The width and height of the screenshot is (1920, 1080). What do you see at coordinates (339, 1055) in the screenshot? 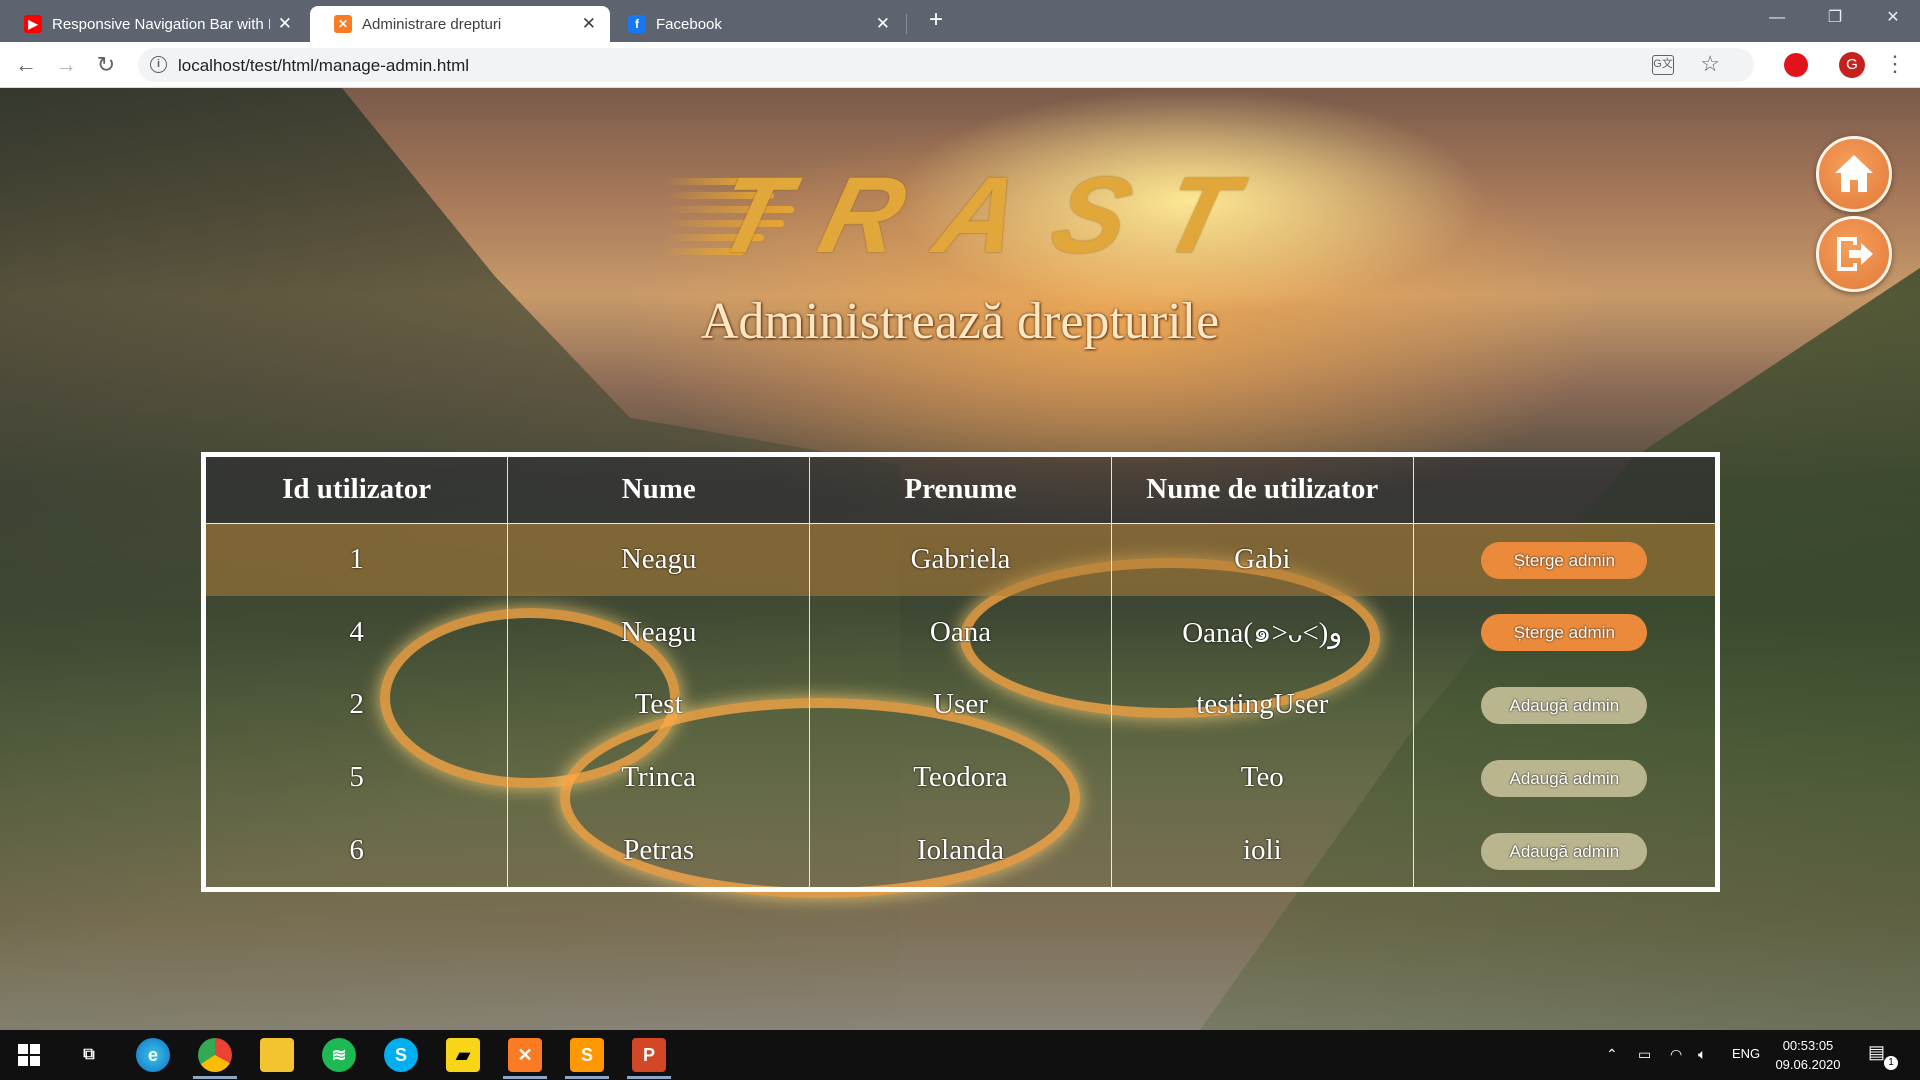
I see `spotify-icon: ≋` at bounding box center [339, 1055].